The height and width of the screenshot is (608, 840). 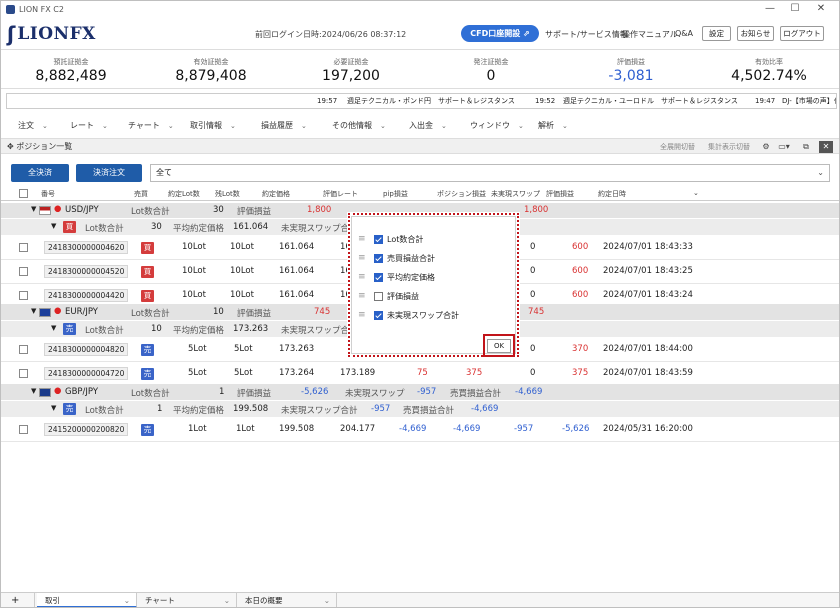 I want to click on eval-pl: 600, so click(x=580, y=271).